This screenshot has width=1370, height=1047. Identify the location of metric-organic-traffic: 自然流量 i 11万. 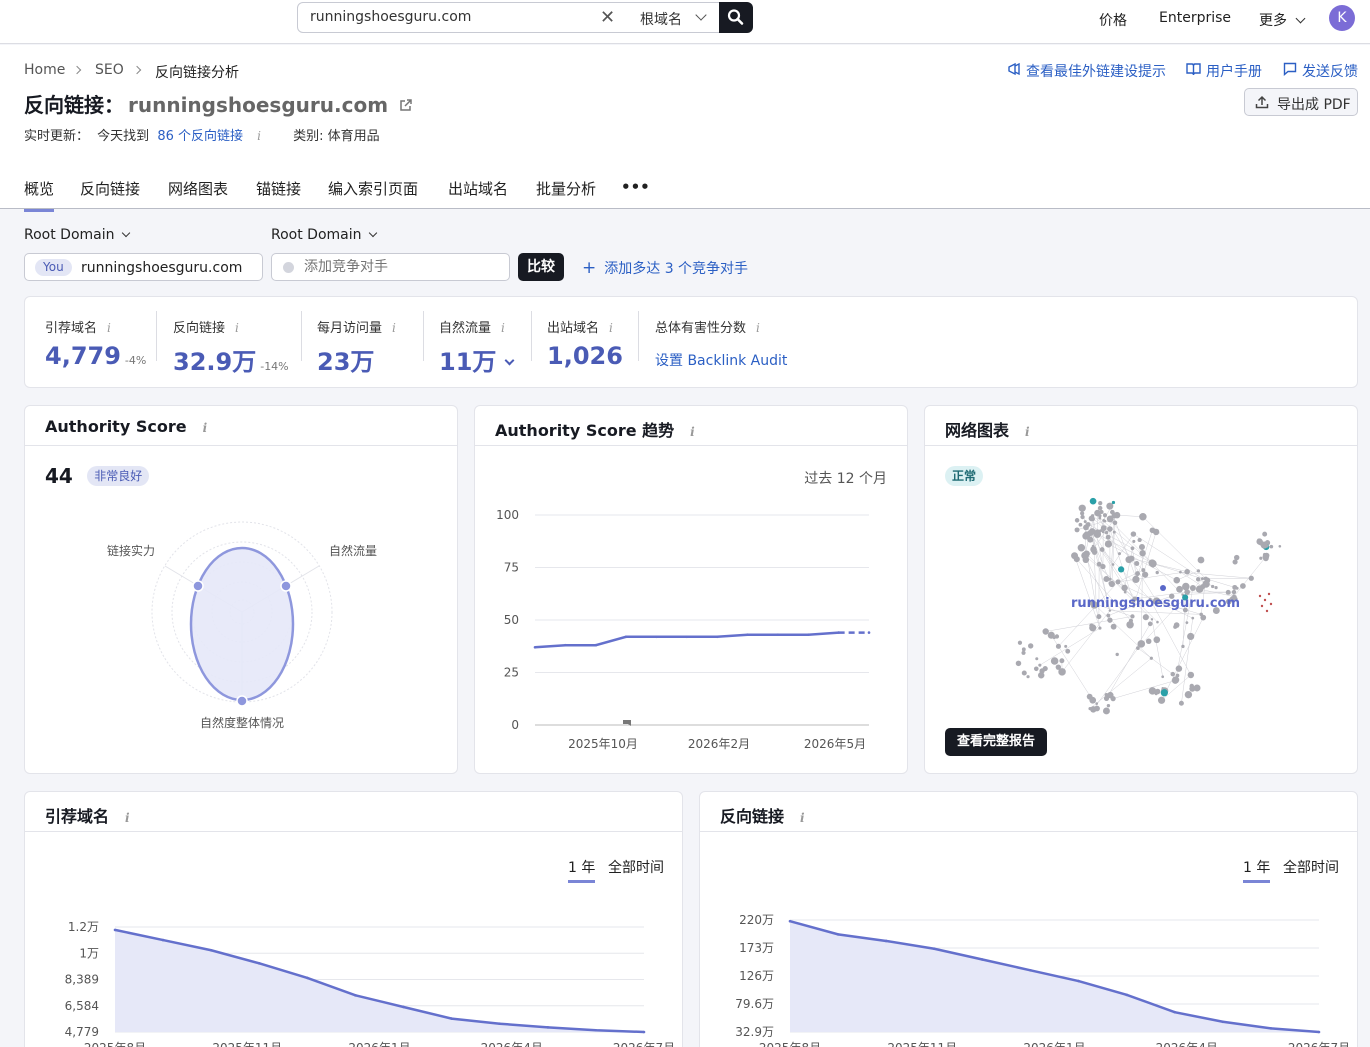
(477, 347).